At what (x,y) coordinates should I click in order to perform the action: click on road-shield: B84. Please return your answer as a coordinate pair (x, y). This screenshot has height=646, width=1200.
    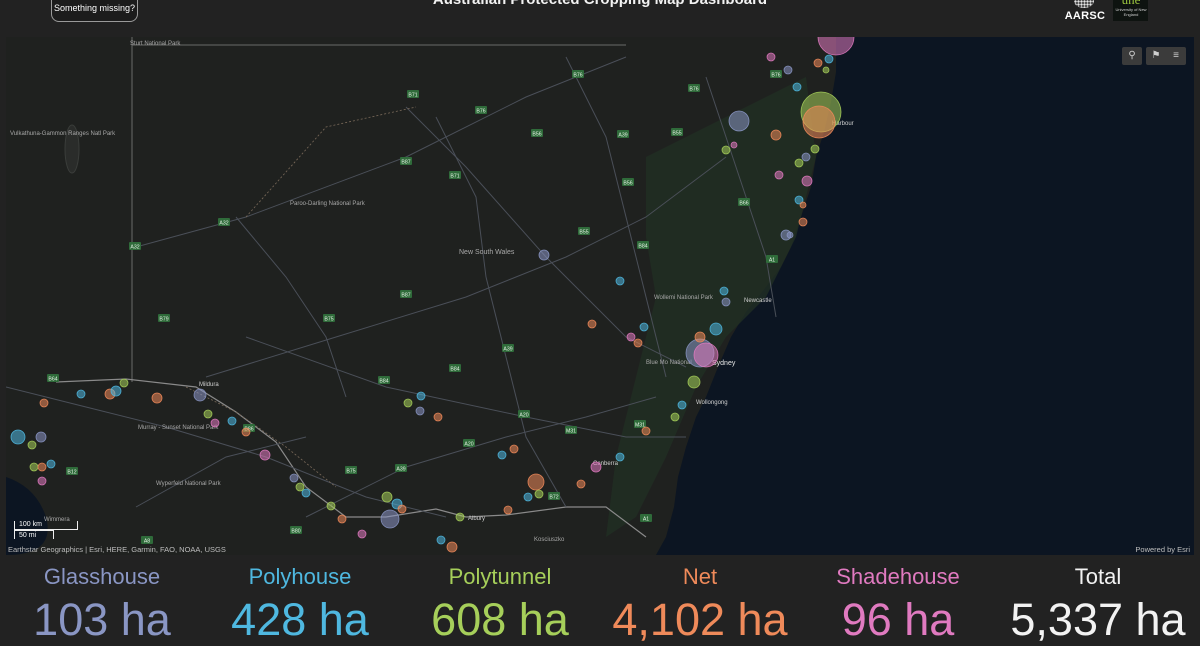
    Looking at the image, I should click on (384, 380).